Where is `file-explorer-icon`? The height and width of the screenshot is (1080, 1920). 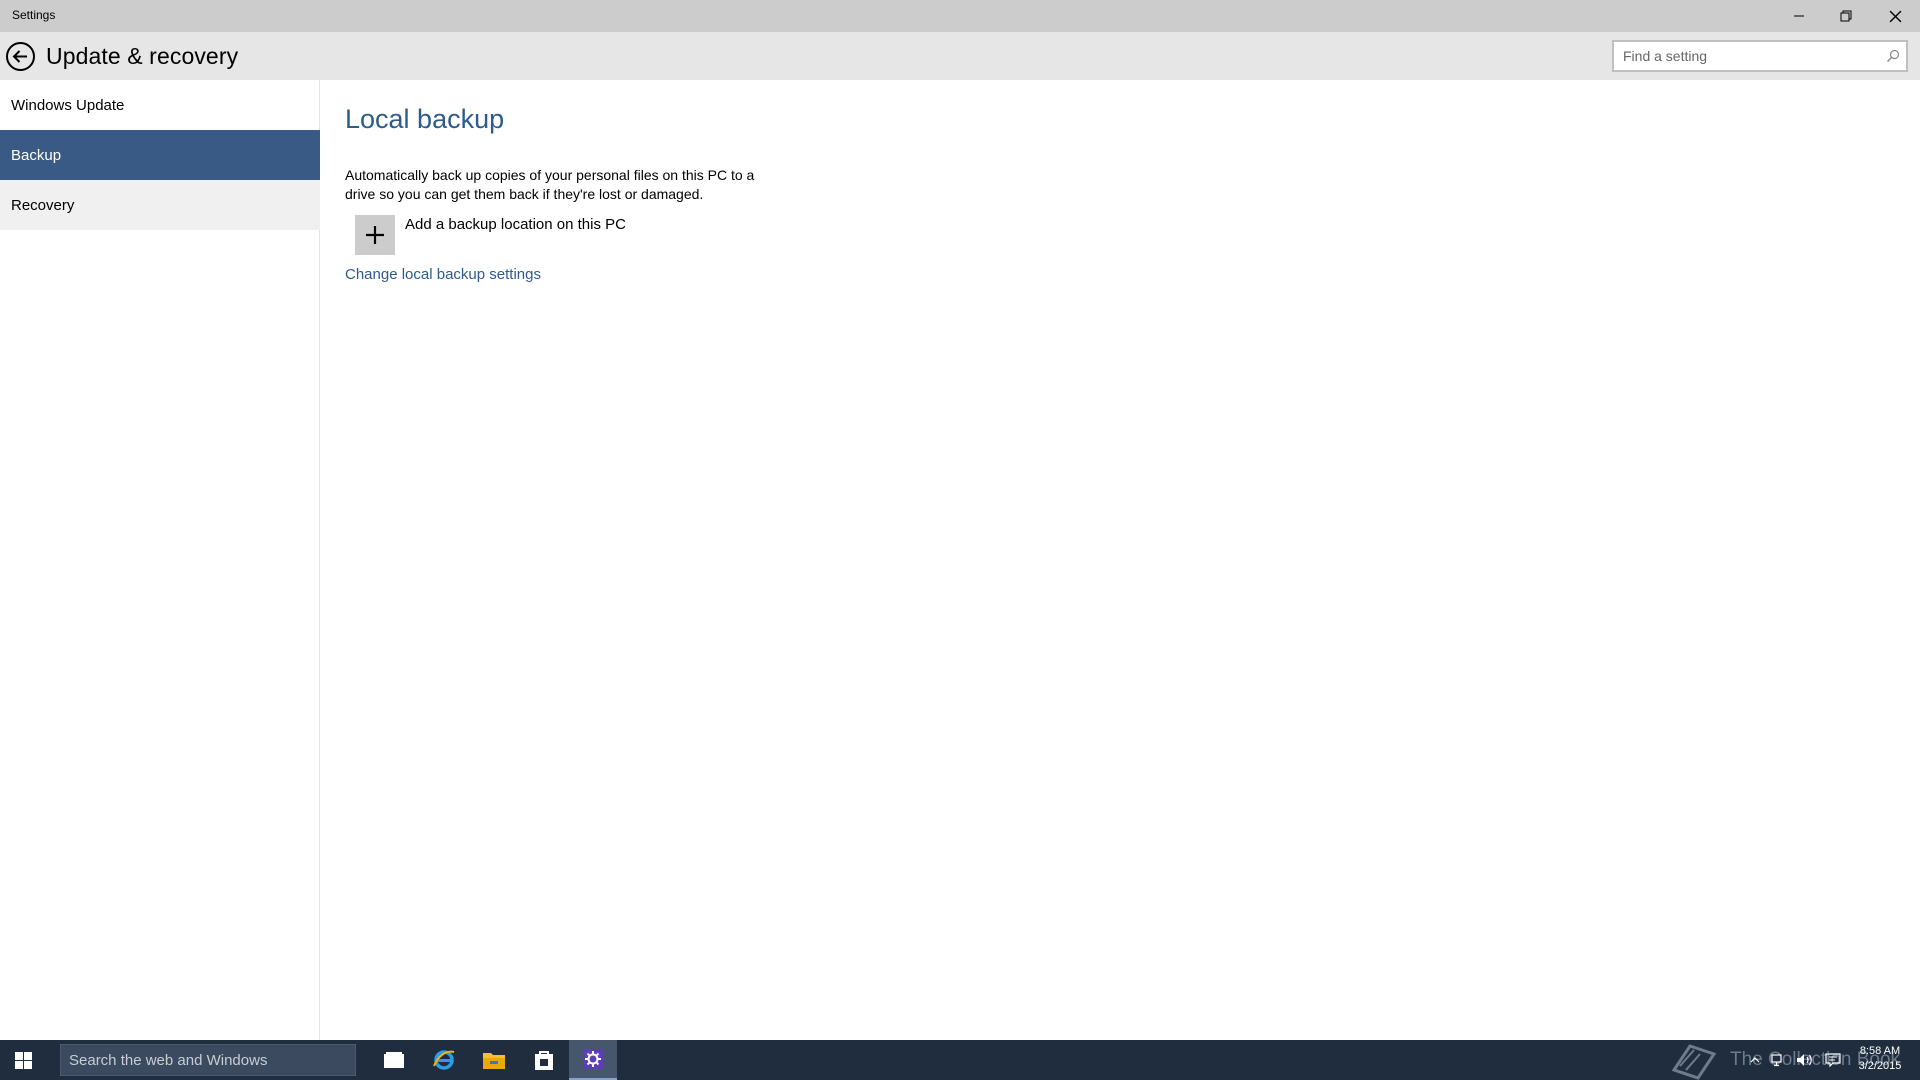 file-explorer-icon is located at coordinates (494, 1061).